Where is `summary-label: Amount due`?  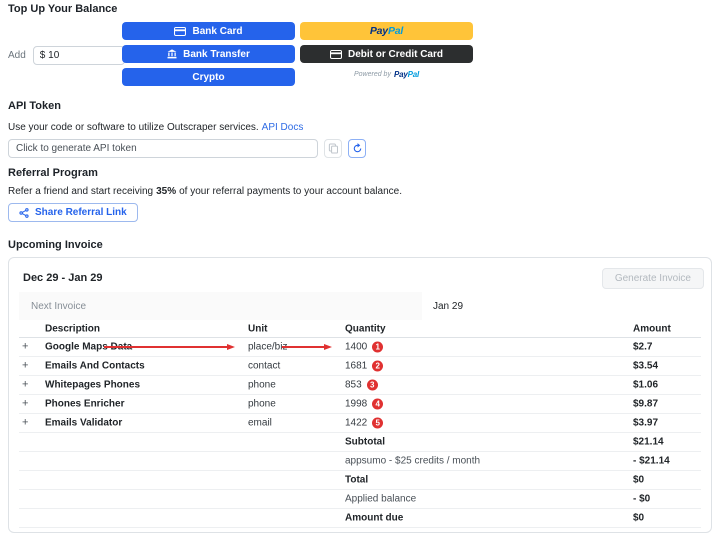 summary-label: Amount due is located at coordinates (374, 518).